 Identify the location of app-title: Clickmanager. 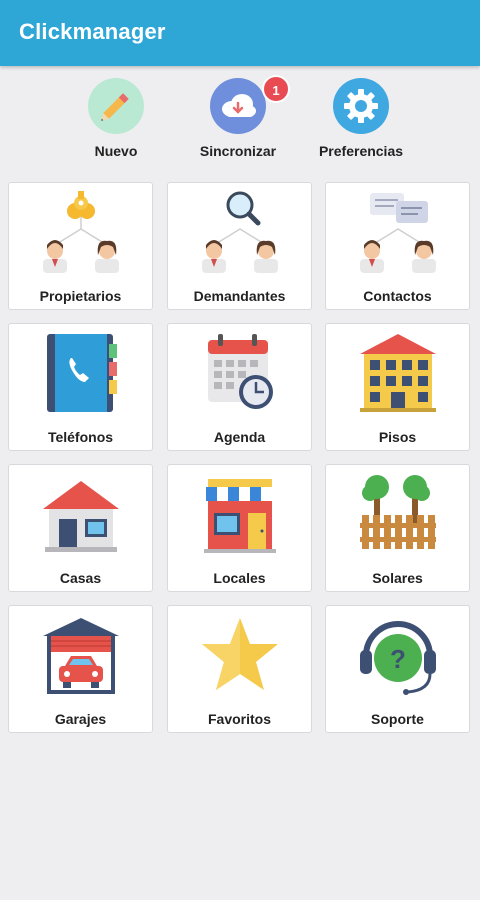
(92, 31).